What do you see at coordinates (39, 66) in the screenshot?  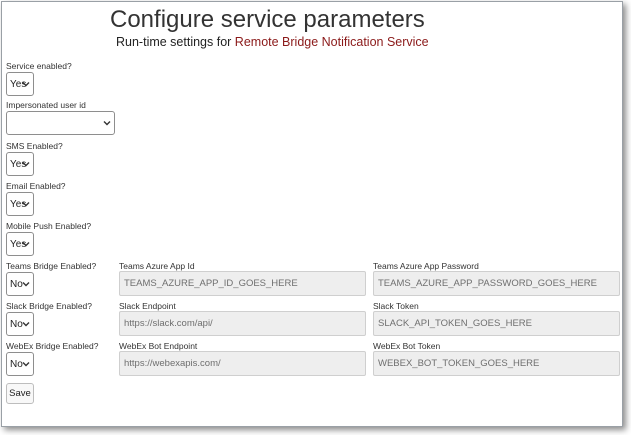 I see `service-enabled-label: Service enabled?` at bounding box center [39, 66].